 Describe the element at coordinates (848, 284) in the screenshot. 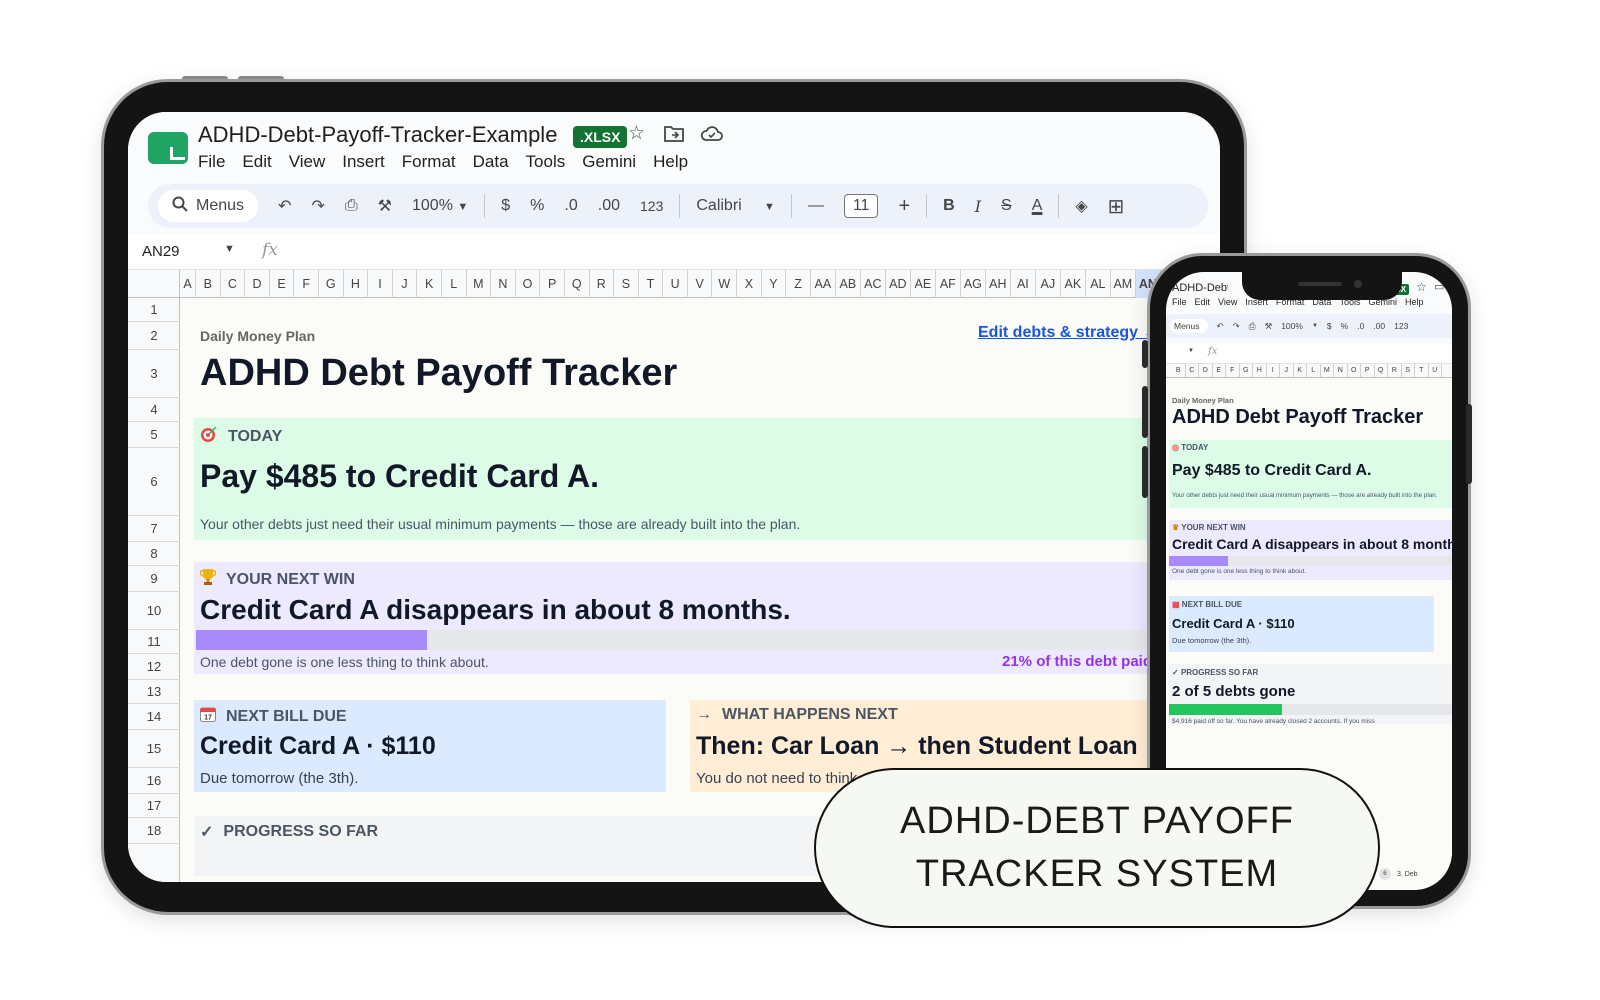

I see `column-header: AB` at that location.